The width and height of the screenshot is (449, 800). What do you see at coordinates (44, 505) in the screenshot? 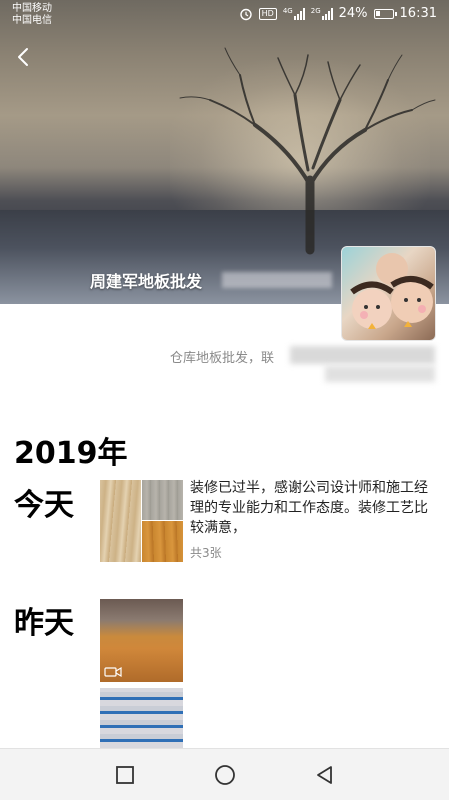
I see `day-label-today: 今天` at bounding box center [44, 505].